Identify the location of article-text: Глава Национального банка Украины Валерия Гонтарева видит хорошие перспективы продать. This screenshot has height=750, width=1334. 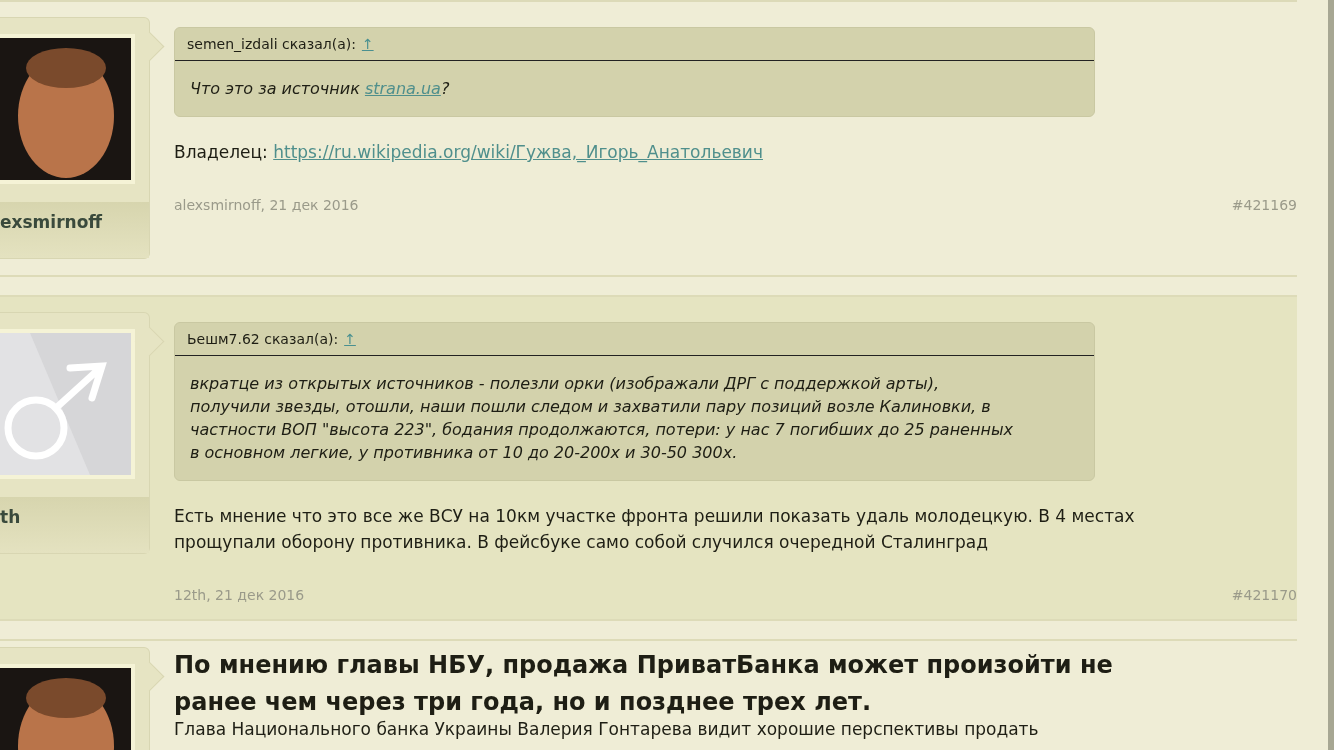
(607, 729).